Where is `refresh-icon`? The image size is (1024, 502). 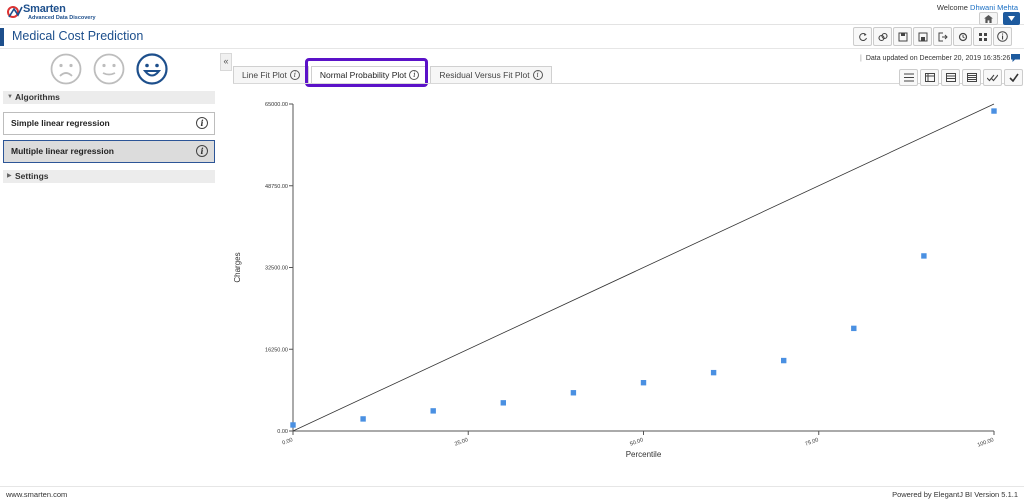
refresh-icon is located at coordinates (862, 36).